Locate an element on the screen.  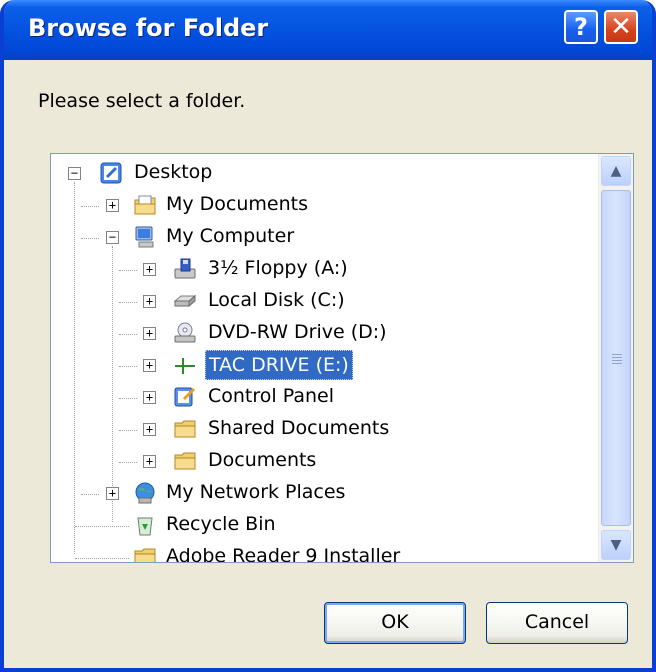
tree-item-label: My Documents is located at coordinates (237, 204).